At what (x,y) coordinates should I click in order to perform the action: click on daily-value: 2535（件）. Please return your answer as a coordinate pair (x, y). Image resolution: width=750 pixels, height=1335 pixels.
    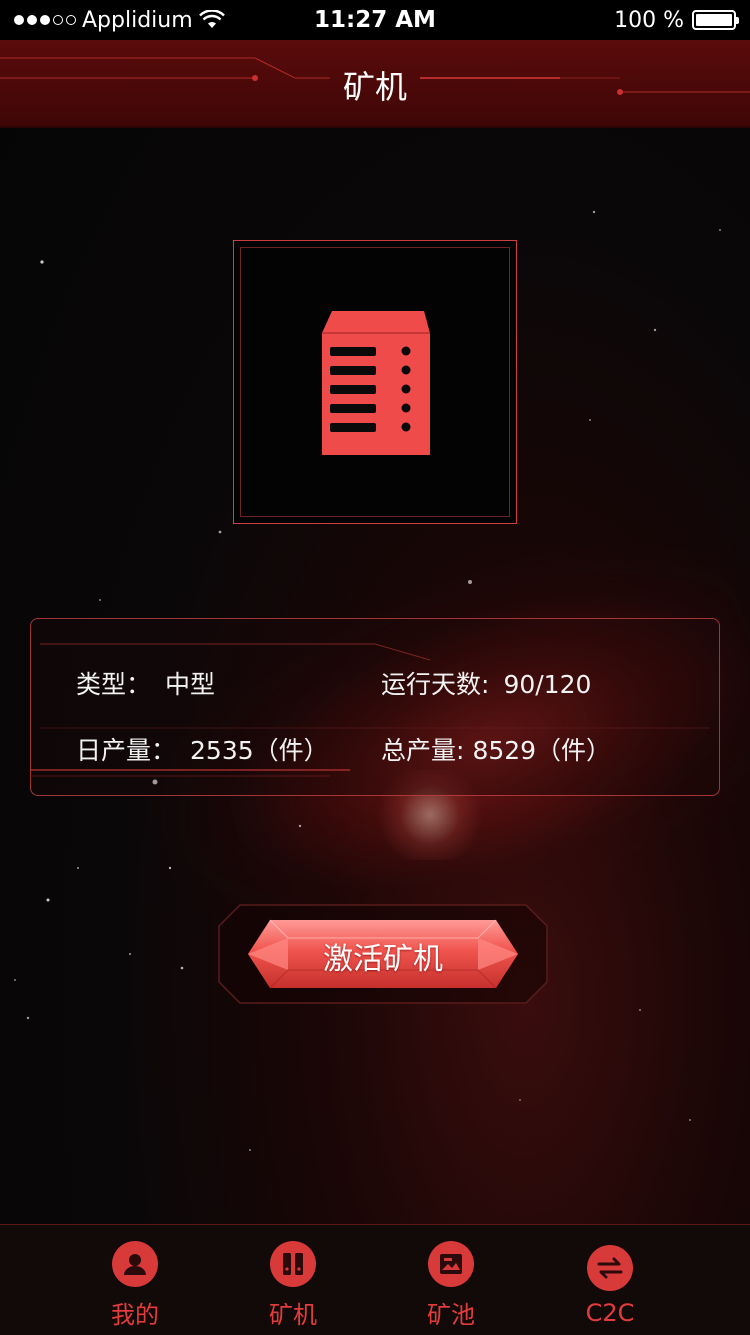
    Looking at the image, I should click on (259, 750).